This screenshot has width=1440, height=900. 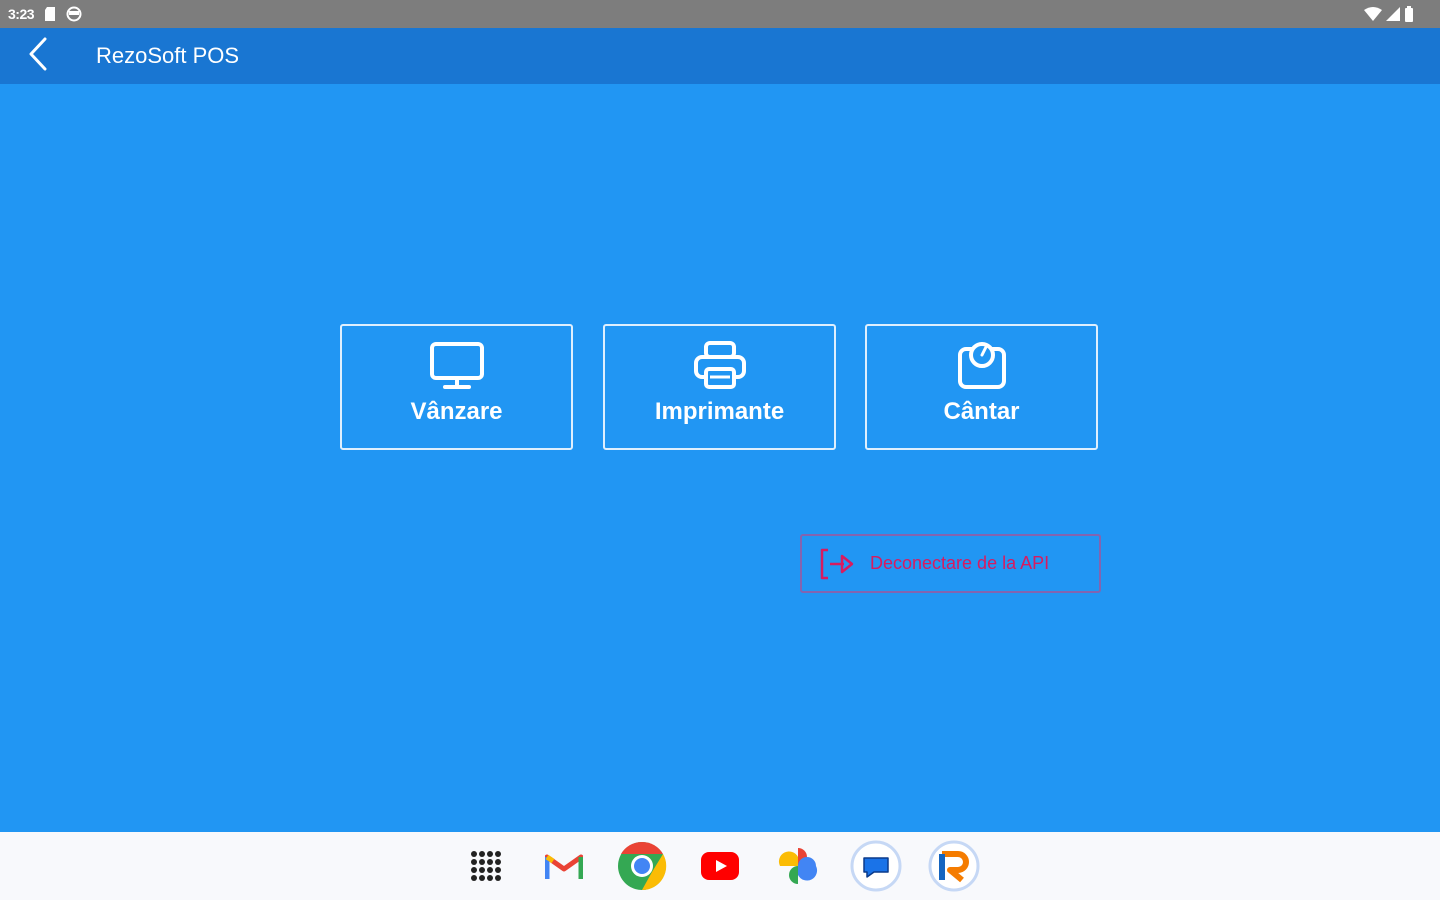 I want to click on sd-card-icon, so click(x=50, y=14).